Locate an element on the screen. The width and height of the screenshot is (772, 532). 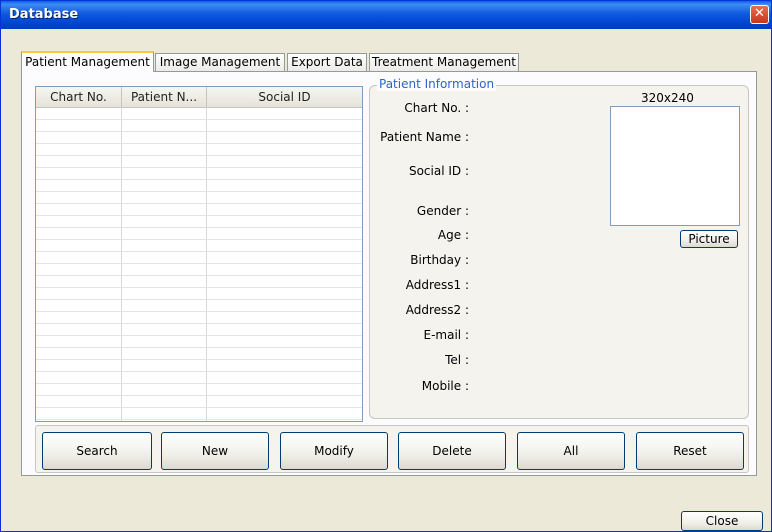
close-button: Close is located at coordinates (722, 521).